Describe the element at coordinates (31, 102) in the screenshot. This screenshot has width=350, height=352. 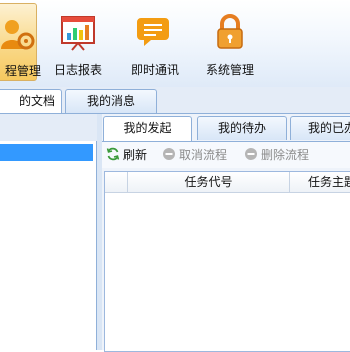
I see `tab-my-documents: 的文档` at that location.